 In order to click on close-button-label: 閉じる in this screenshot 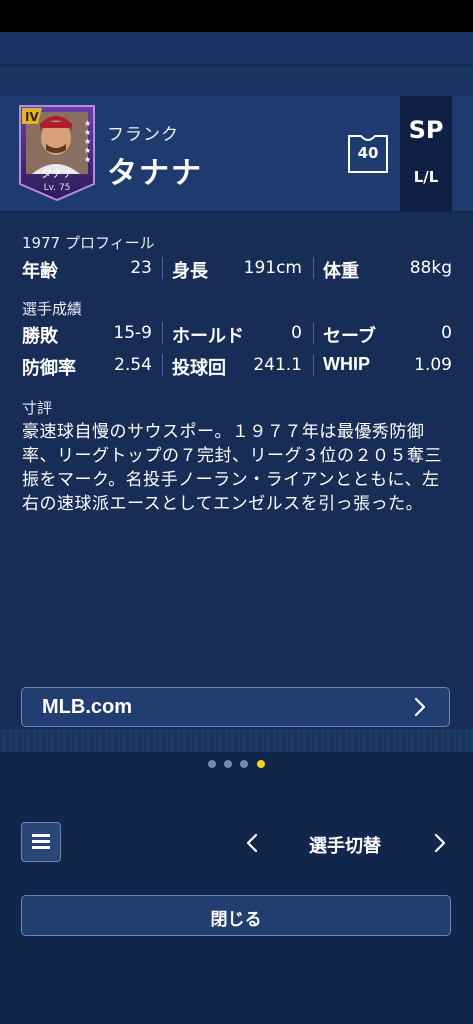, I will do `click(236, 920)`.